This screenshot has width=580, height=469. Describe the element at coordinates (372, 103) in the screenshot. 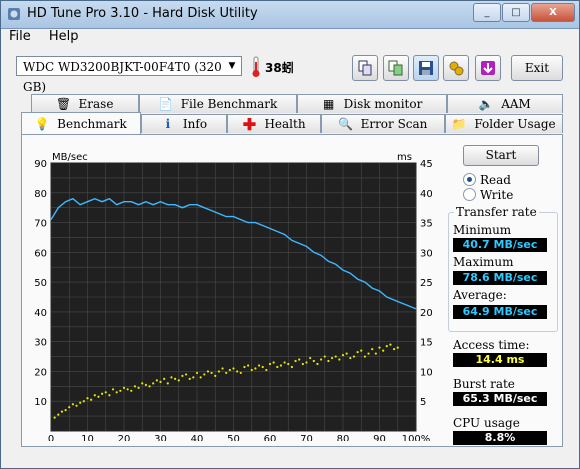

I see `tab-disk-monitor: ▦ Disk monitor` at that location.